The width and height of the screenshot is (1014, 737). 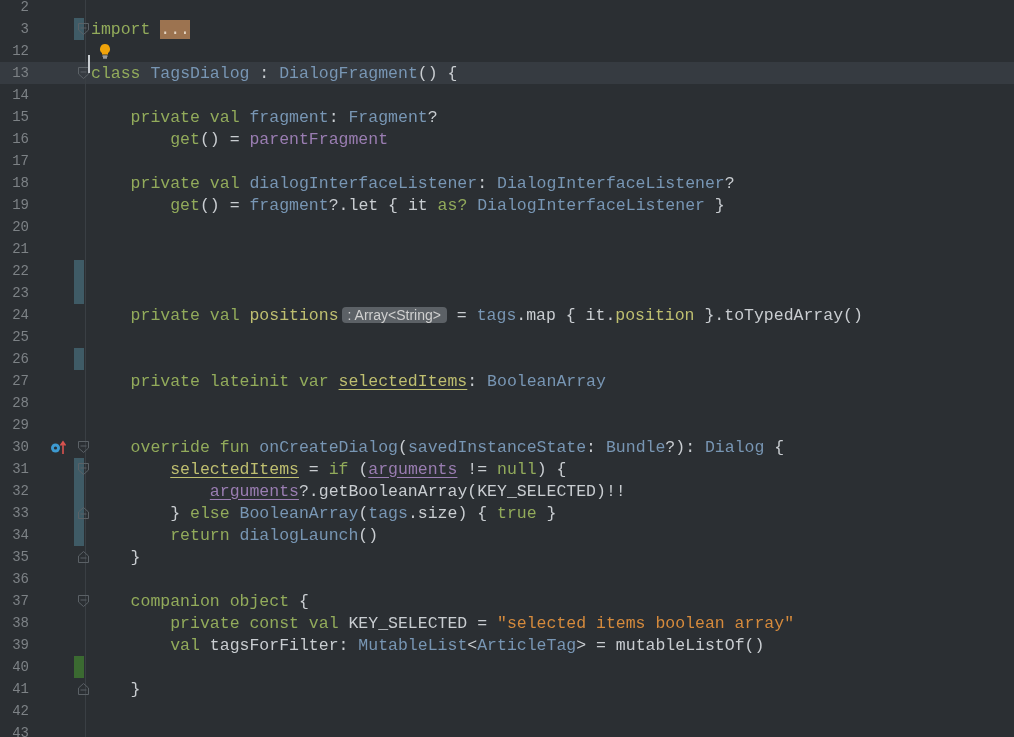 I want to click on line-number: 19, so click(x=20, y=205).